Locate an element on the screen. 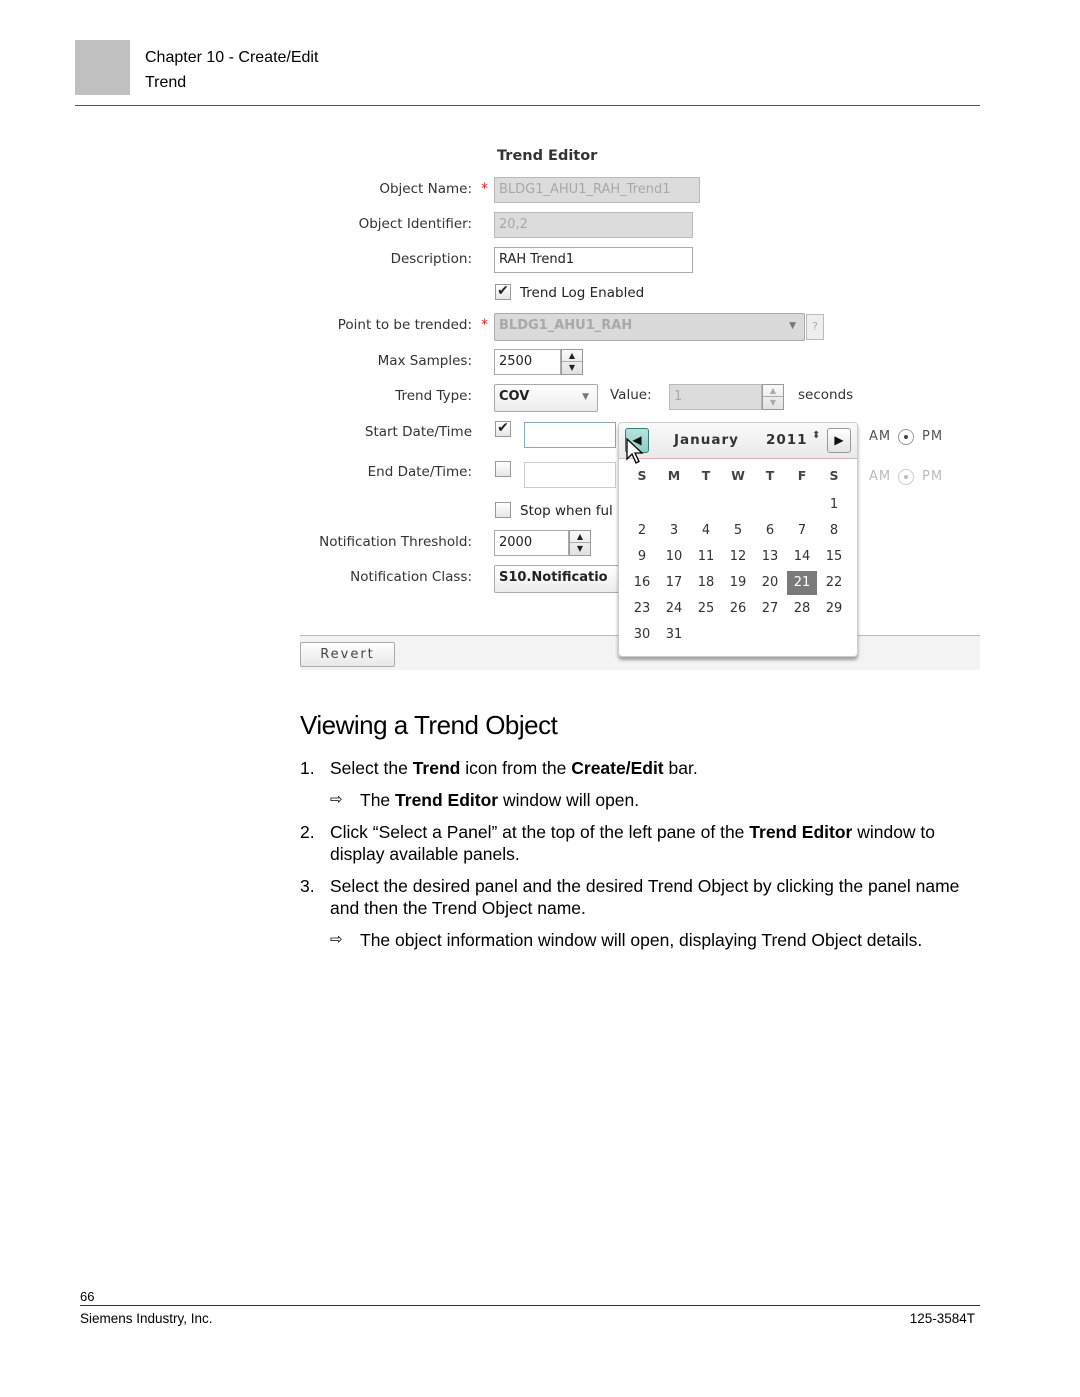  object-identifier-field: 20,2 is located at coordinates (593, 225).